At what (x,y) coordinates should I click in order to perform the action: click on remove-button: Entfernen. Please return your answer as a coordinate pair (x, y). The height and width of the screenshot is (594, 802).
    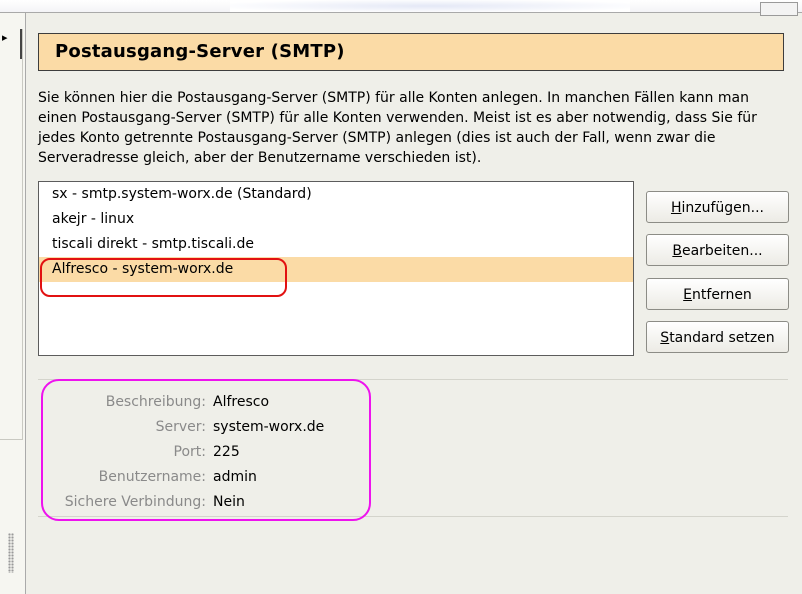
    Looking at the image, I should click on (717, 294).